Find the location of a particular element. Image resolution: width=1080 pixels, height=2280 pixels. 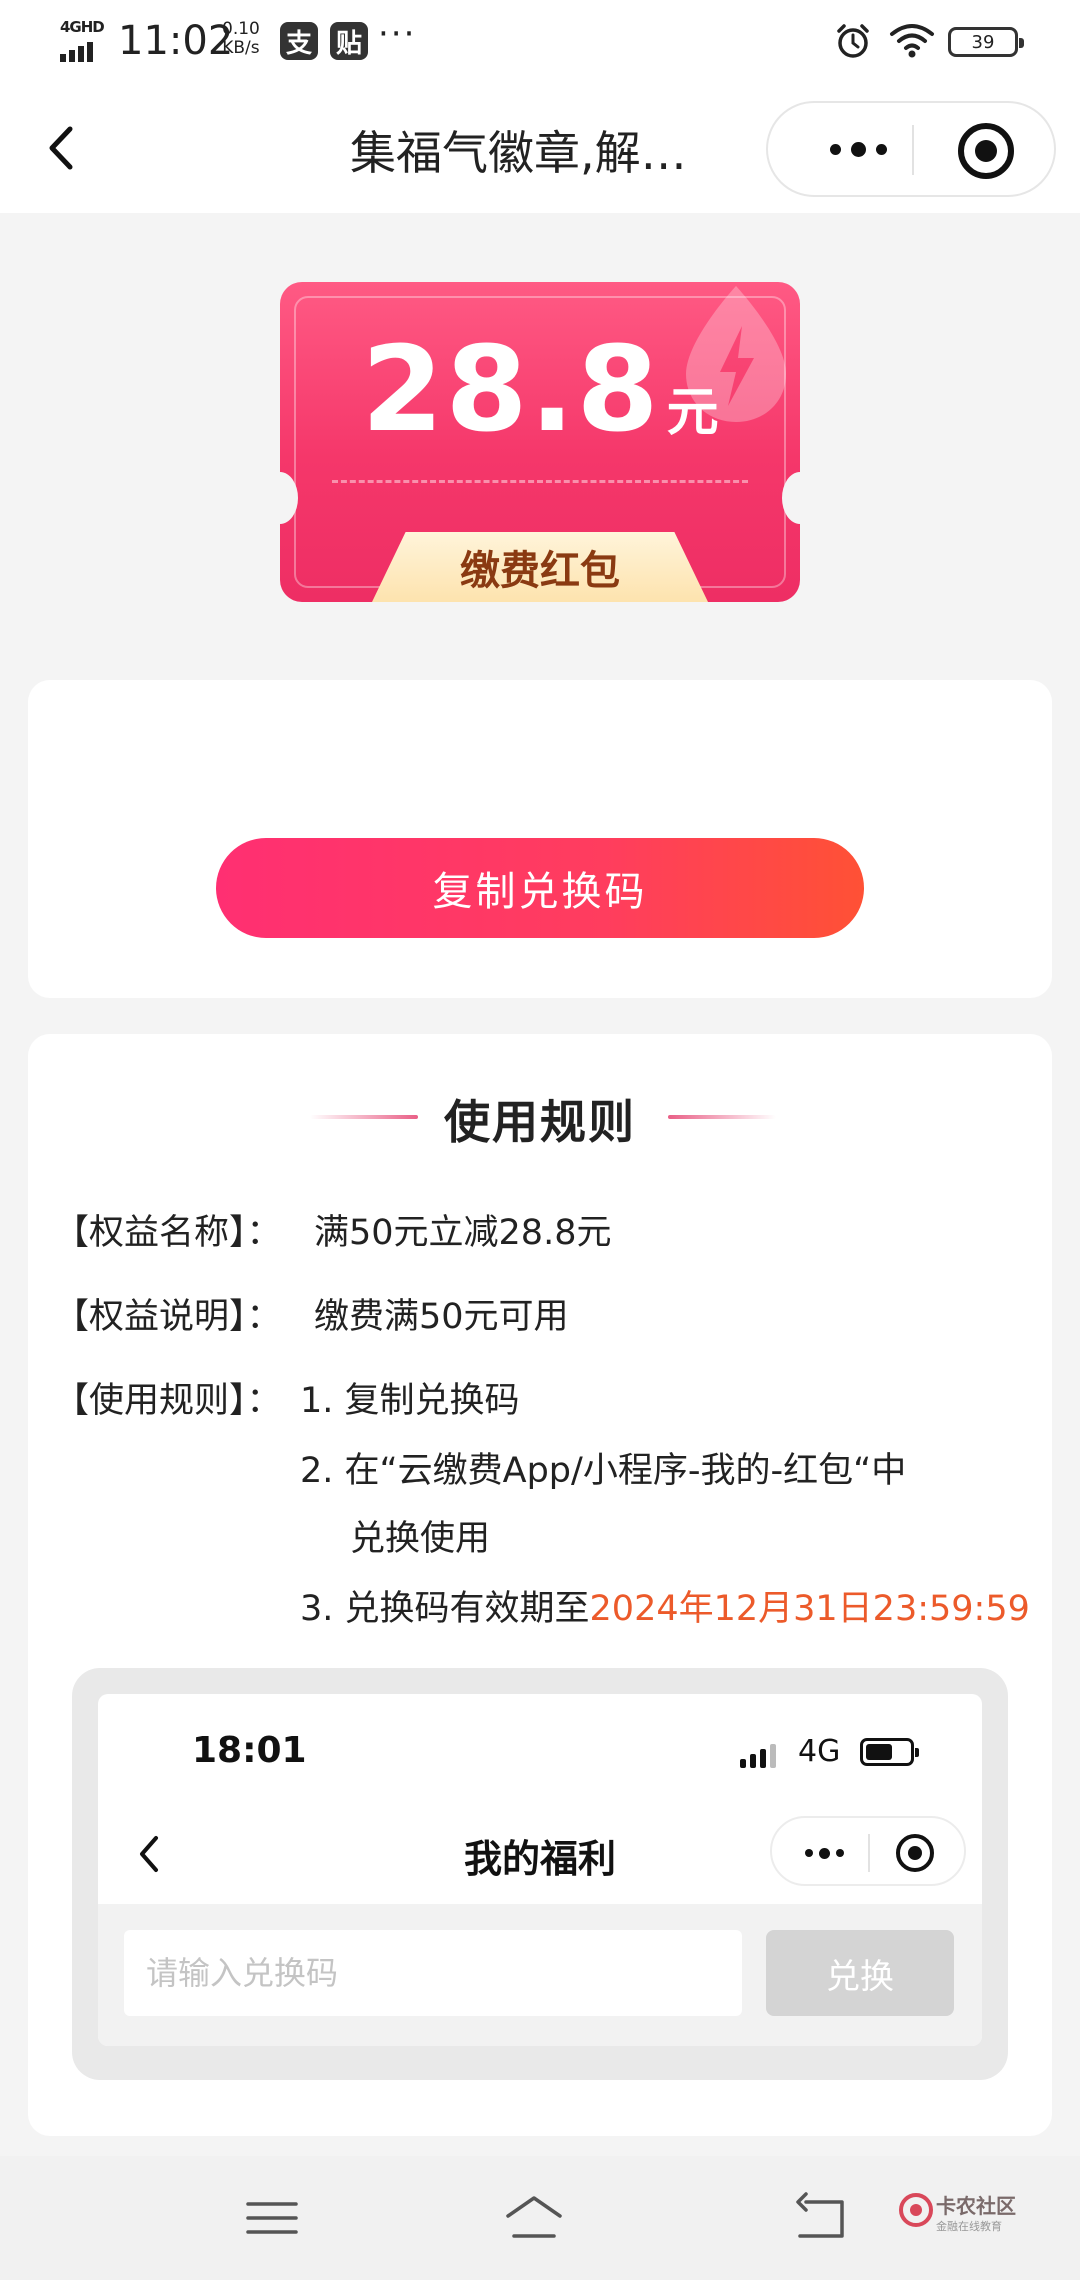

example-phone-screen: 18:01 4G 我的福利 兑换 is located at coordinates (540, 1870).